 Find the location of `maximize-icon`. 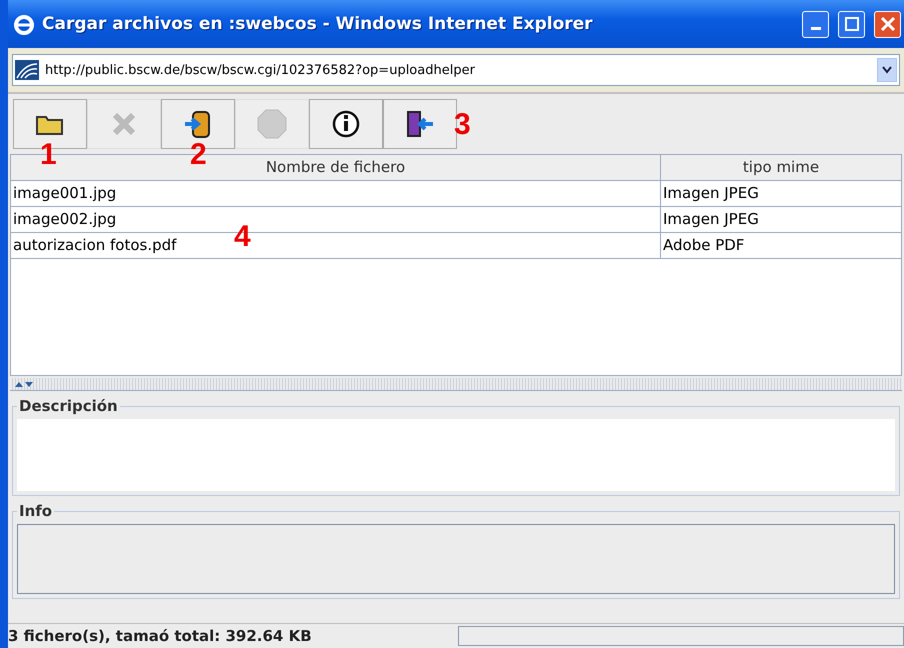

maximize-icon is located at coordinates (851, 24).